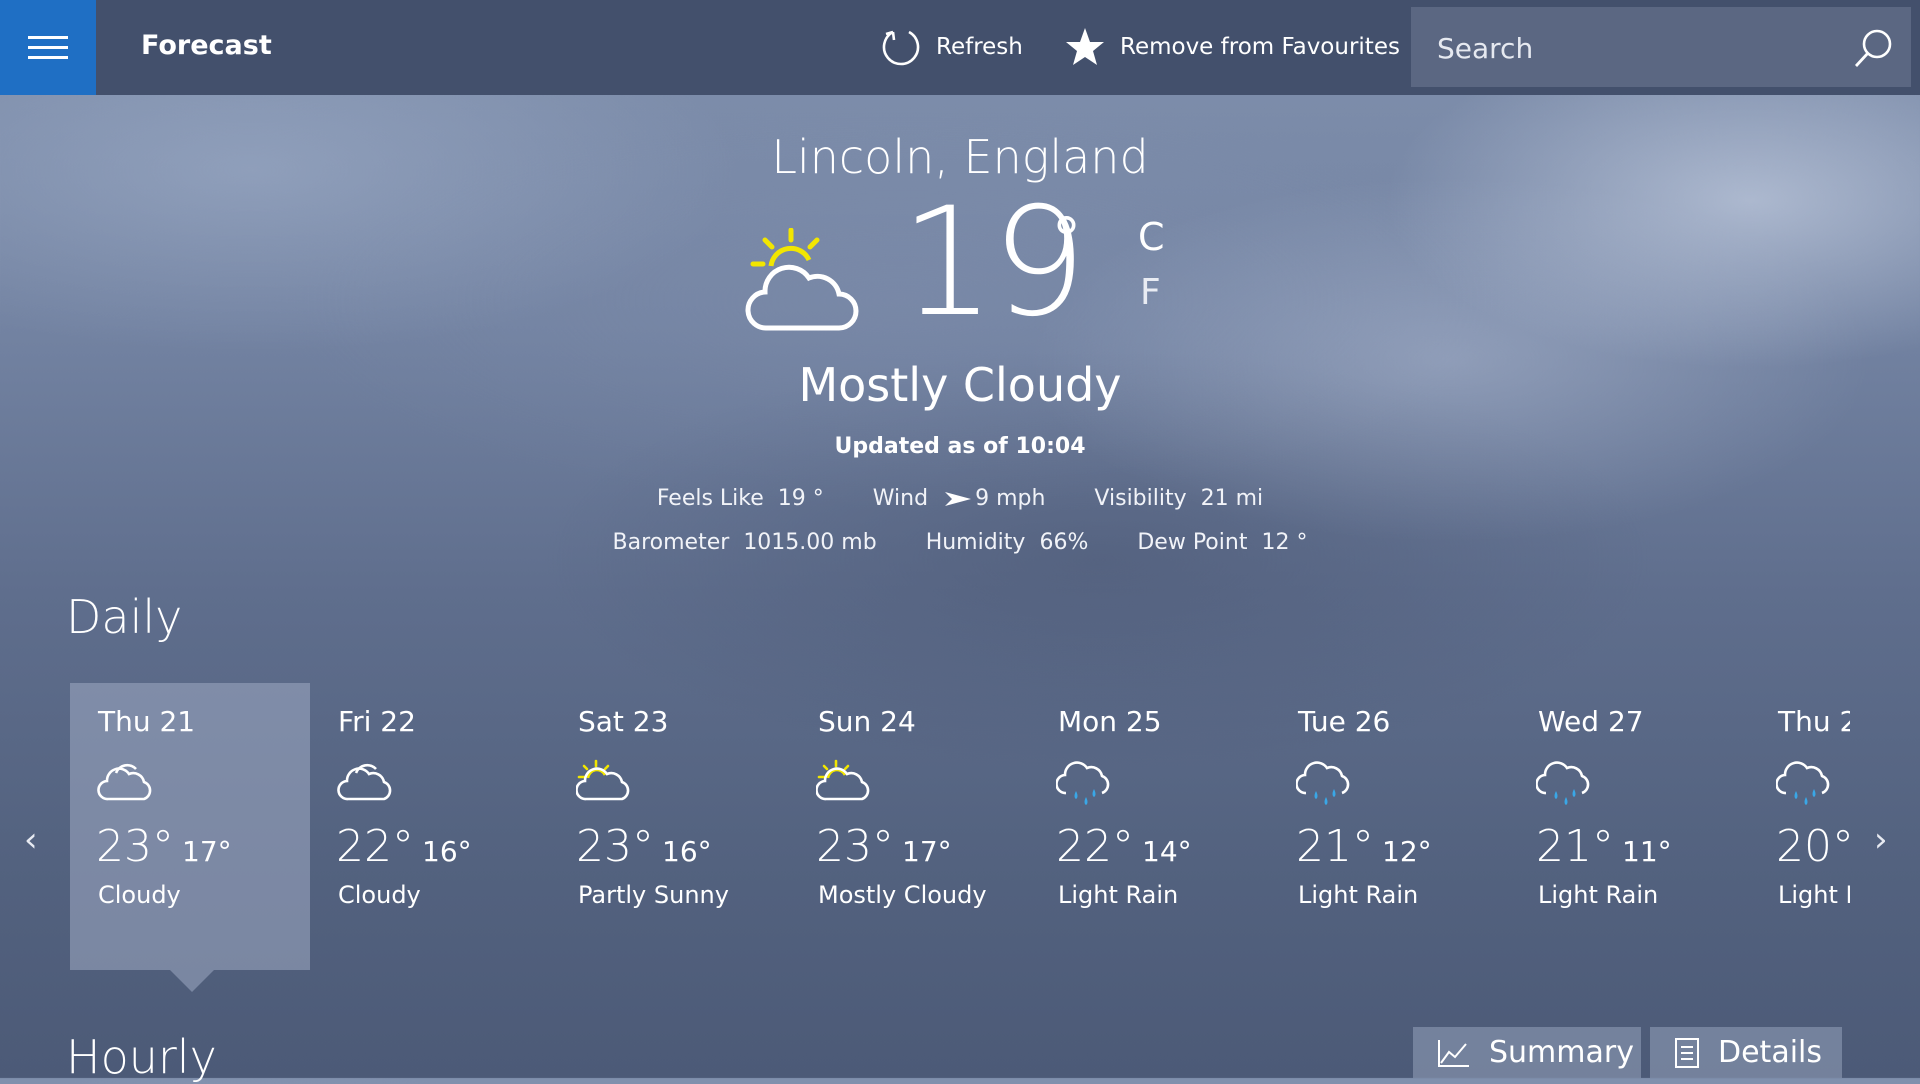 The image size is (1920, 1084). I want to click on day-low-temp: 11°, so click(1647, 851).